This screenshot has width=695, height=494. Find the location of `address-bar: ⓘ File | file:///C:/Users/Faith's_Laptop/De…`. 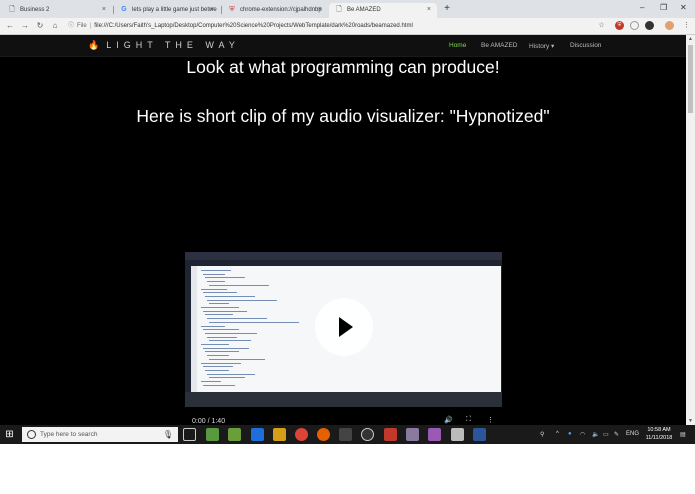

address-bar: ⓘ File | file:///C:/Users/Faith's_Laptop/De… is located at coordinates (339, 26).